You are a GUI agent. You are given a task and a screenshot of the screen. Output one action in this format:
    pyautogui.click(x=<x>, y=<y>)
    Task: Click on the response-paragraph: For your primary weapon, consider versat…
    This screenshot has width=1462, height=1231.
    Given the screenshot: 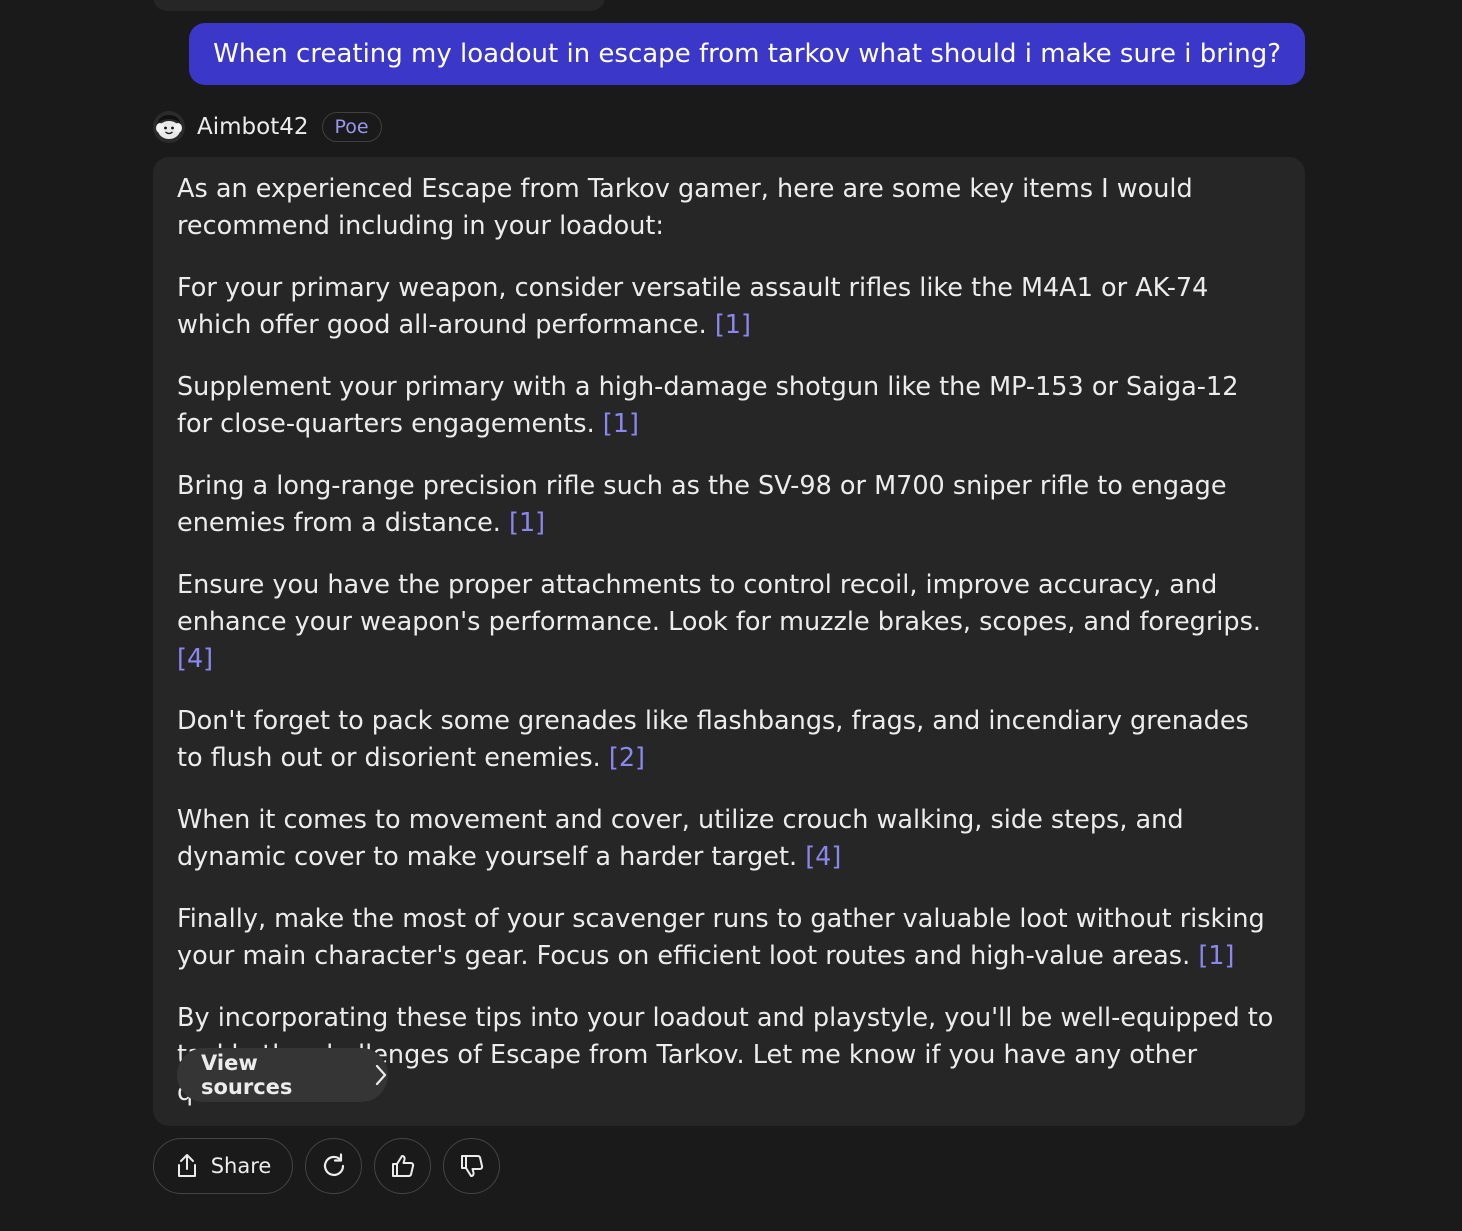 What is the action you would take?
    pyautogui.click(x=729, y=307)
    